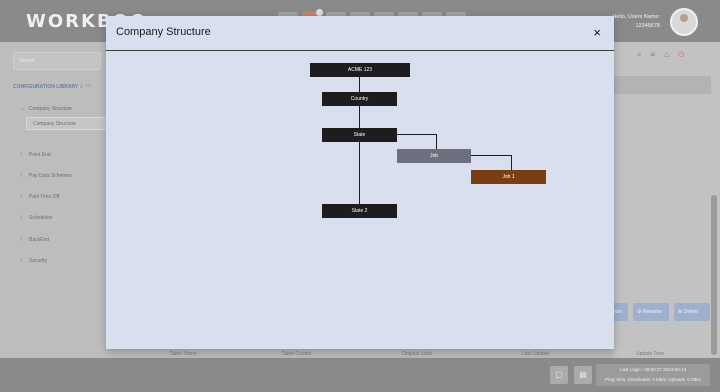 The height and width of the screenshot is (392, 720). What do you see at coordinates (662, 85) in the screenshot?
I see `right-panel-strip` at bounding box center [662, 85].